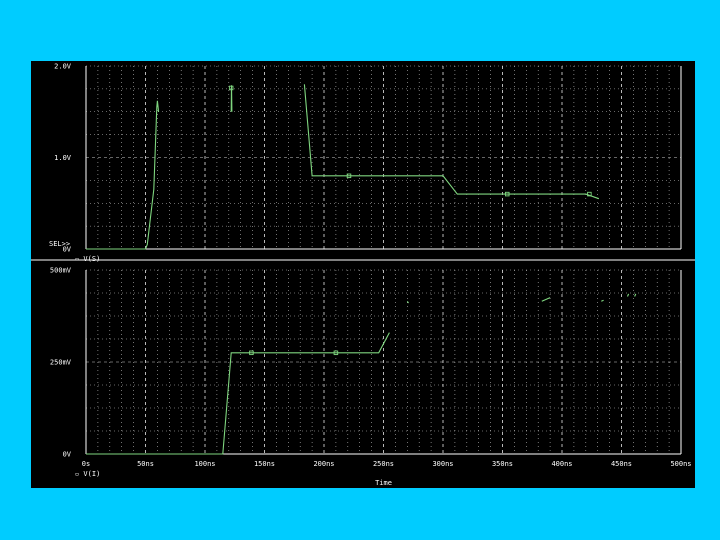 The width and height of the screenshot is (720, 540). What do you see at coordinates (621, 464) in the screenshot?
I see `x-tick-label: 450ns` at bounding box center [621, 464].